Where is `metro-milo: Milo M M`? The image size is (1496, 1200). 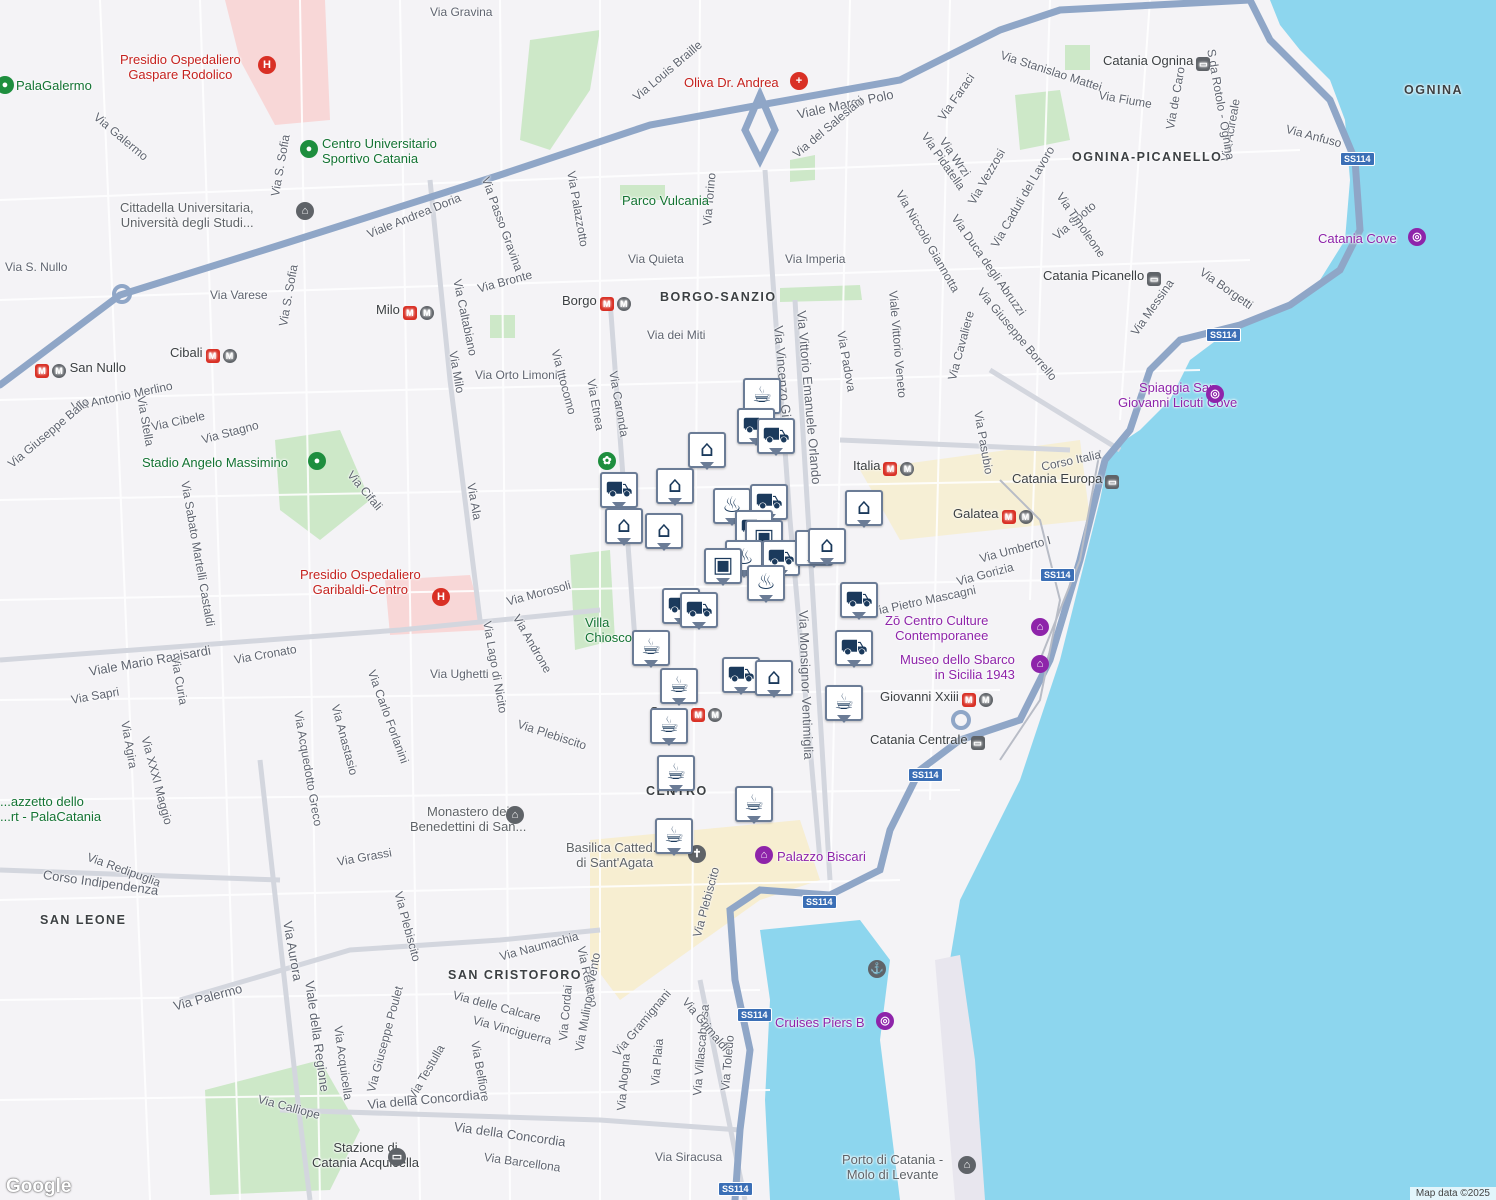
metro-milo: Milo M M is located at coordinates (405, 311).